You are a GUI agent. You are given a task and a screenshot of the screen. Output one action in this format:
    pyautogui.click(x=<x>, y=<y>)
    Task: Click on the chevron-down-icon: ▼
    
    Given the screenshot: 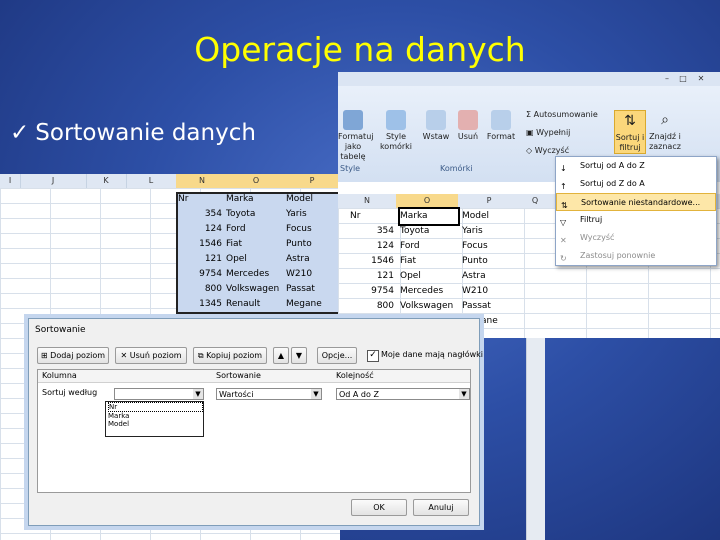 What is the action you would take?
    pyautogui.click(x=316, y=394)
    